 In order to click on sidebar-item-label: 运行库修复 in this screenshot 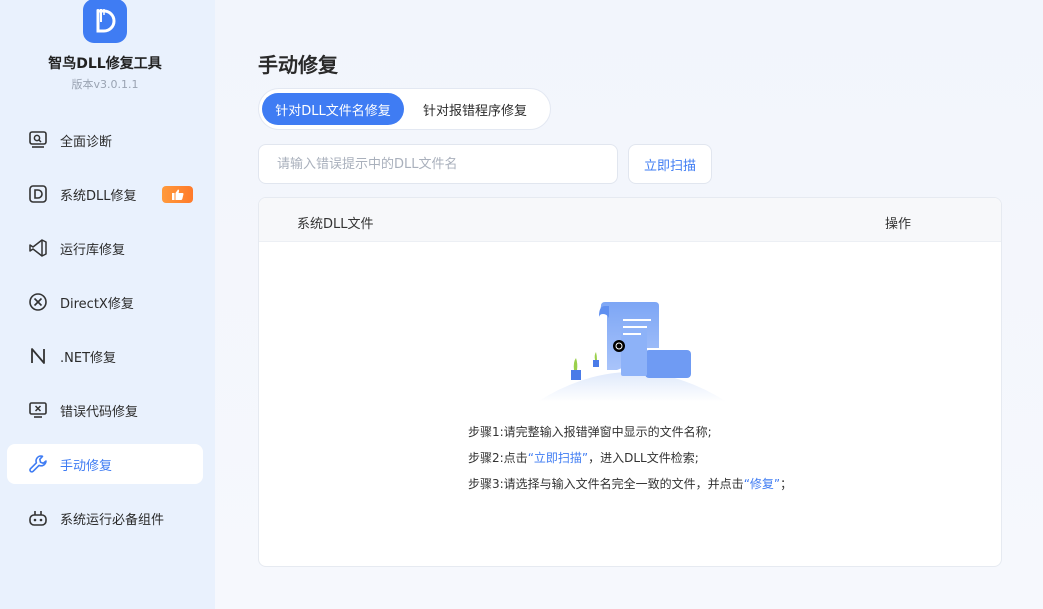, I will do `click(93, 250)`.